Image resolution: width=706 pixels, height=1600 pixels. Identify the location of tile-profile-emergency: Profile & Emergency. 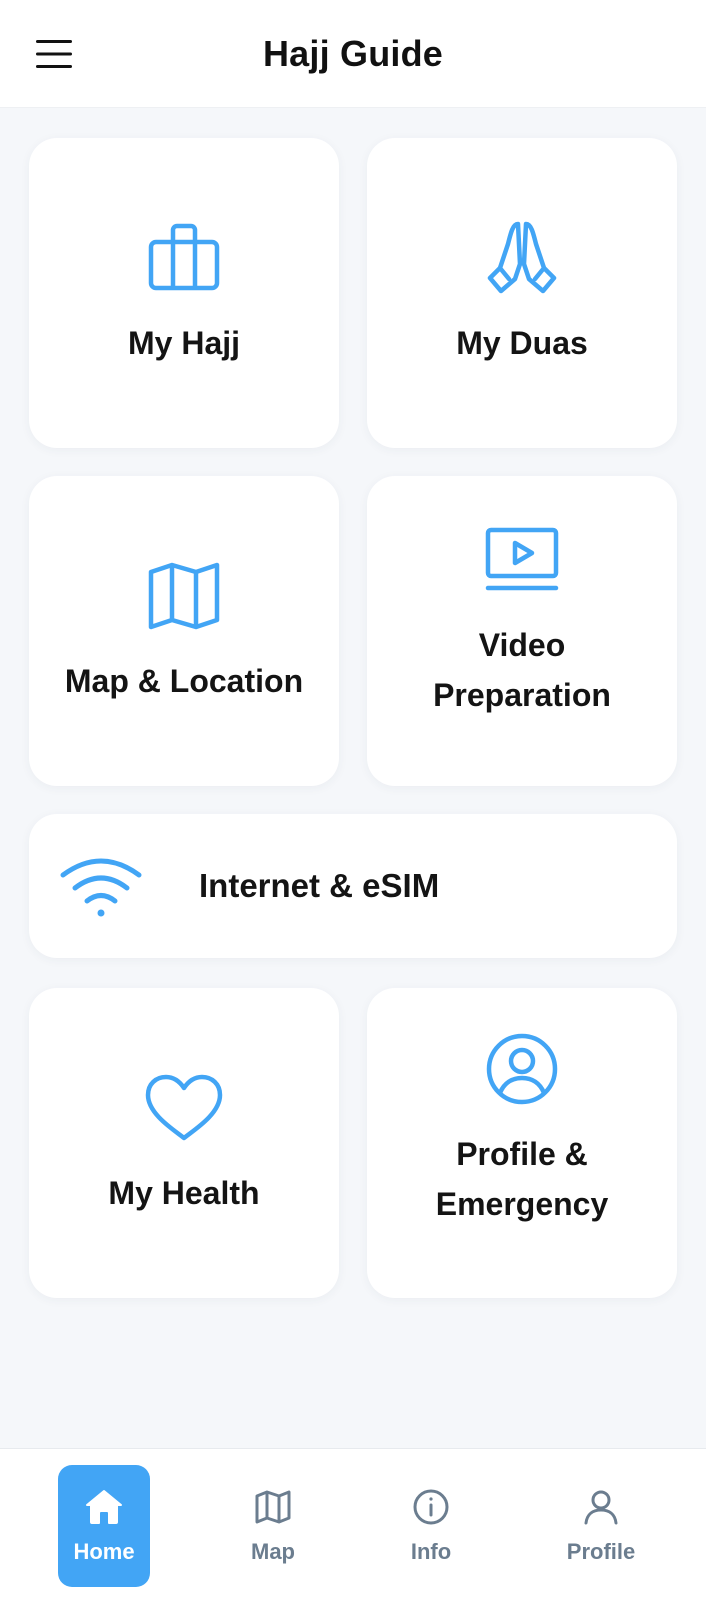
(522, 1143).